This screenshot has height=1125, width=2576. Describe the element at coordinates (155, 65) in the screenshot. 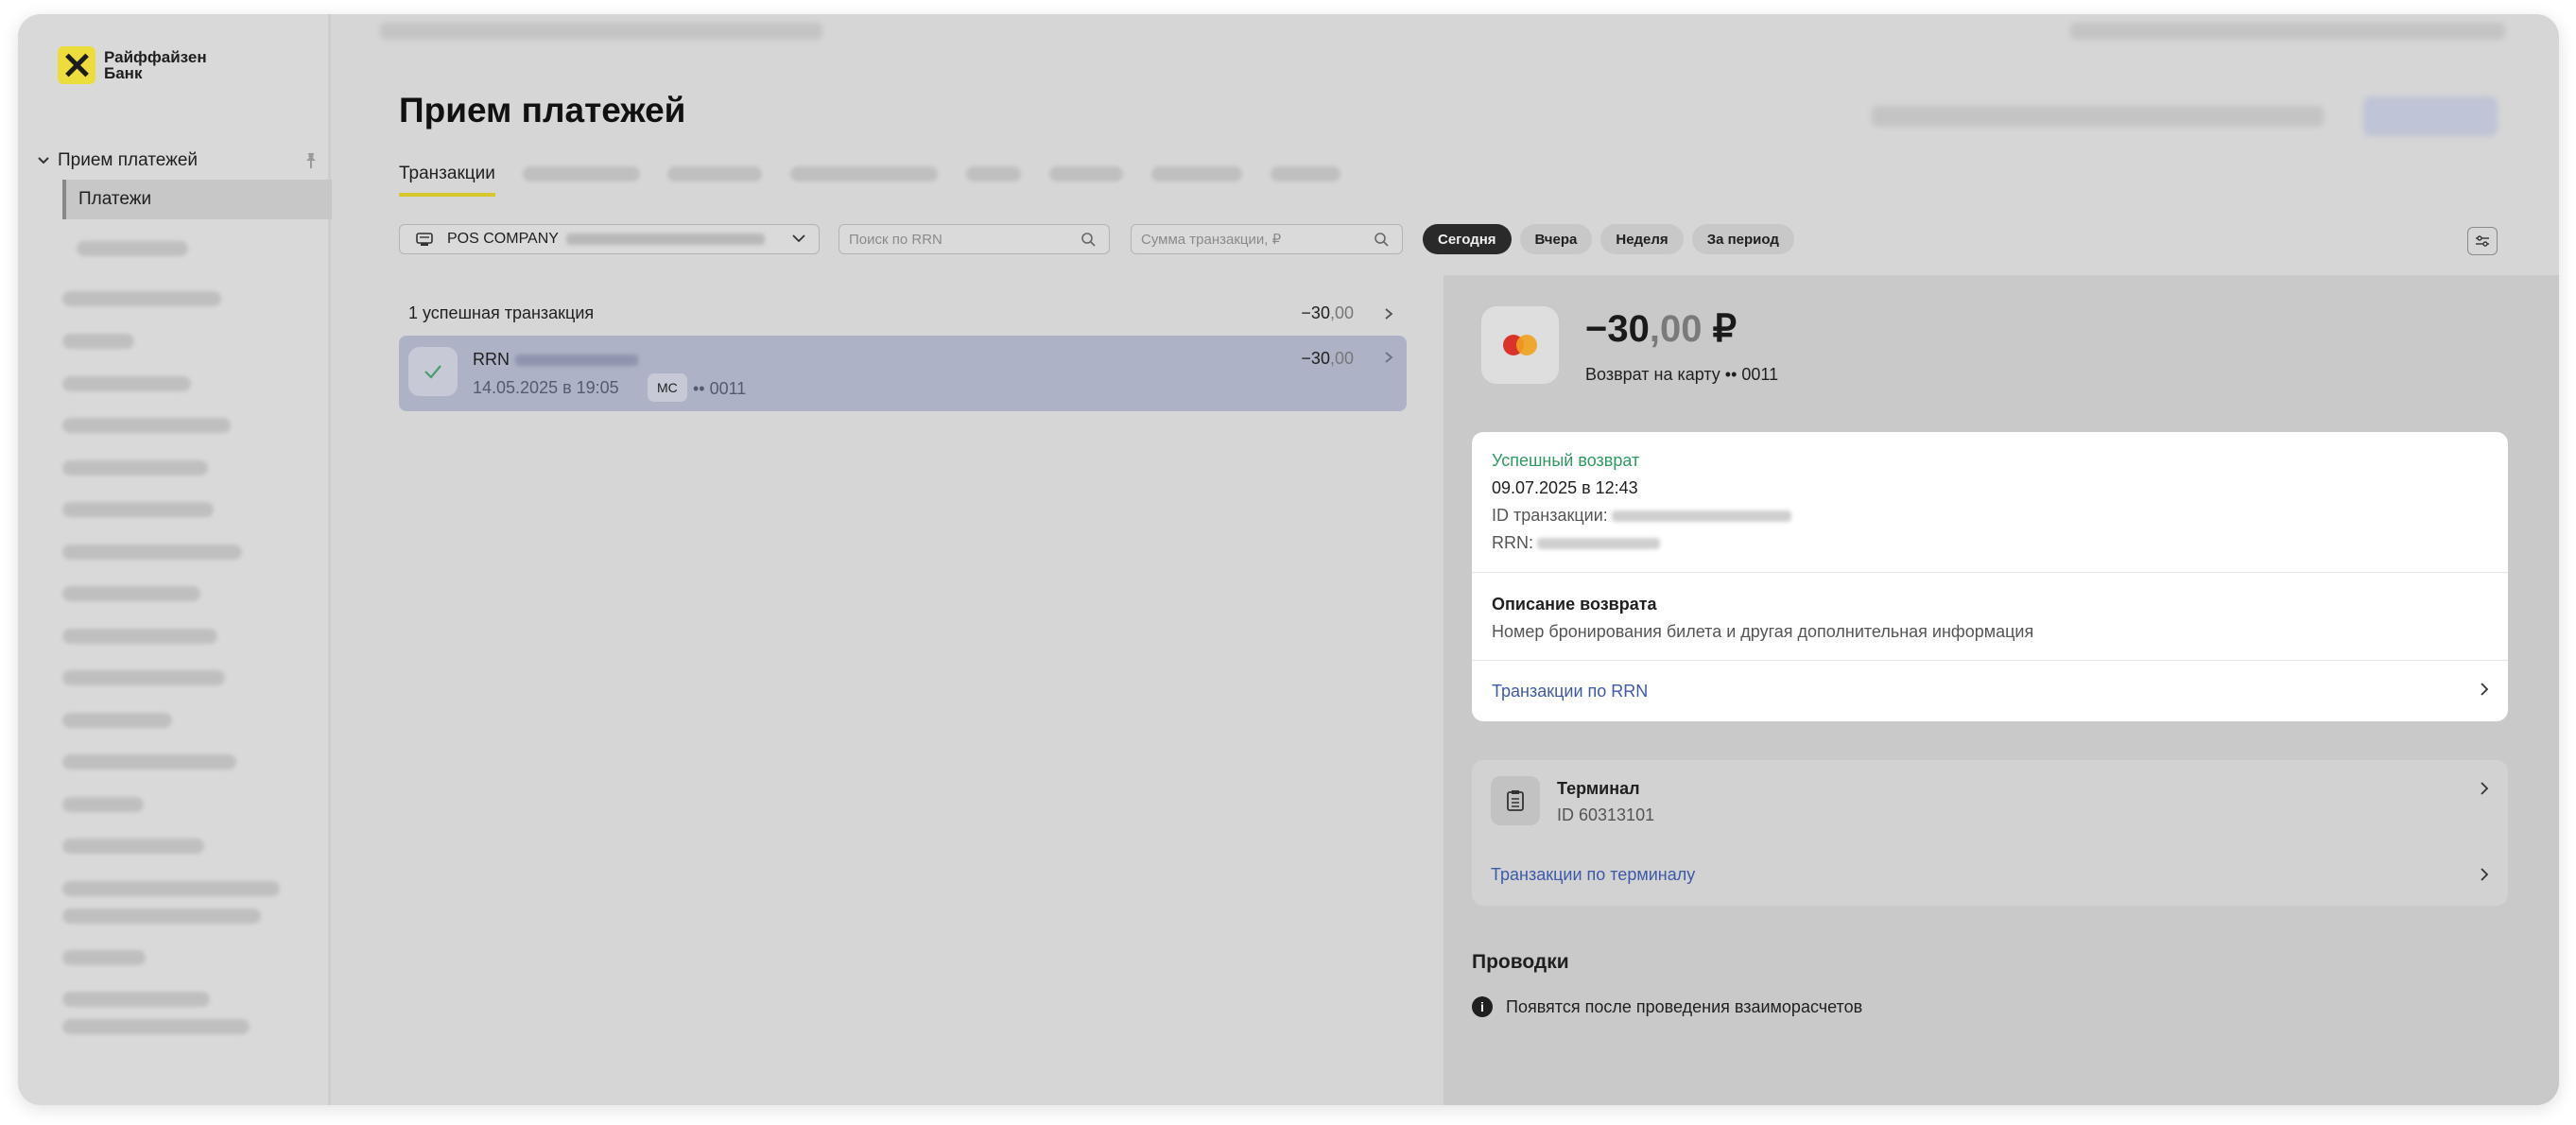

I see `bank-name: Райффайзен Банк` at that location.